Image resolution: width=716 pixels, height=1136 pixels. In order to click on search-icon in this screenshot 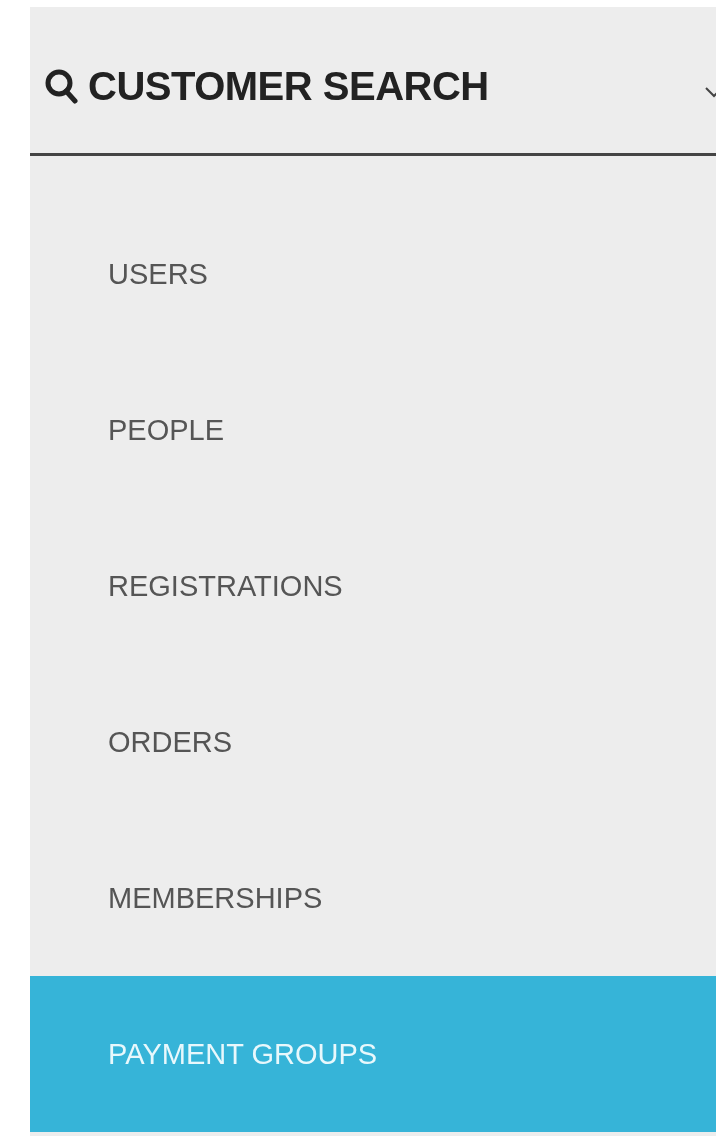, I will do `click(61, 86)`.